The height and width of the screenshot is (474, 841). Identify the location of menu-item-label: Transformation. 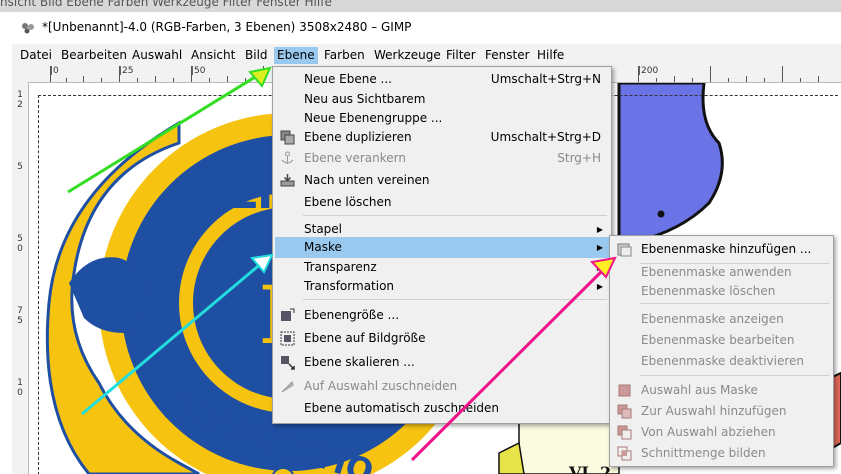
(349, 286).